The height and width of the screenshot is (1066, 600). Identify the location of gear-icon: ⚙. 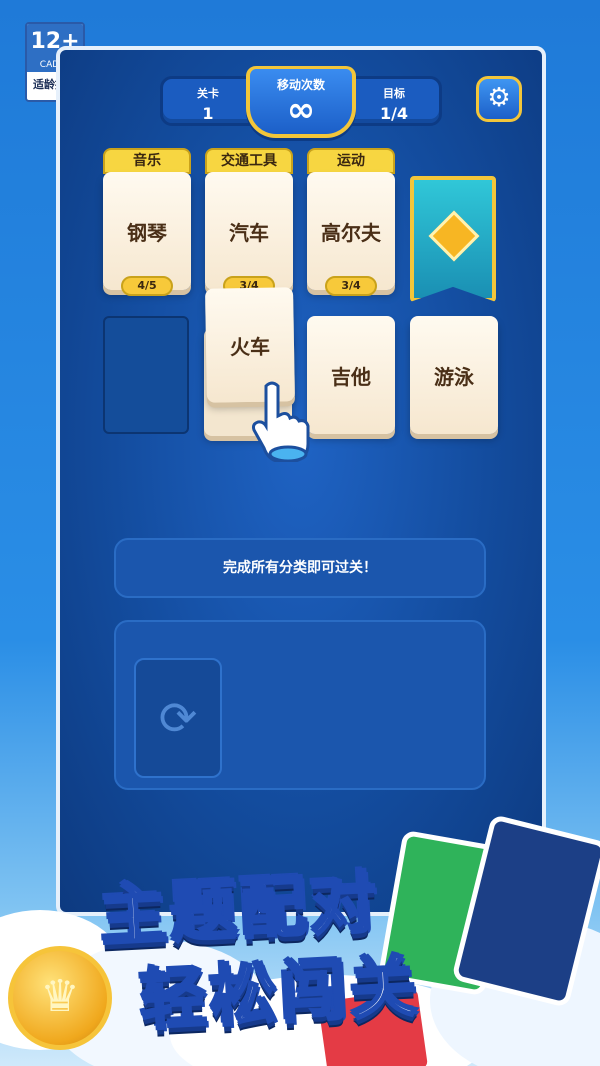
(499, 98).